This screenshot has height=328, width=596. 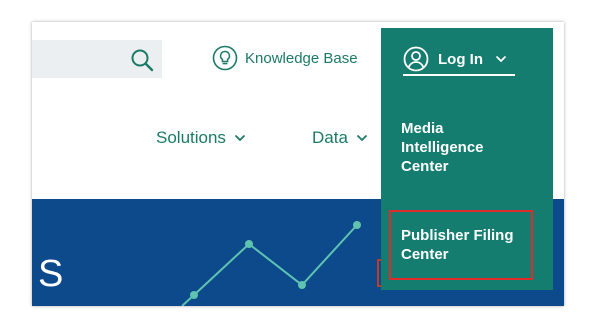 I want to click on lightbulb-icon, so click(x=225, y=58).